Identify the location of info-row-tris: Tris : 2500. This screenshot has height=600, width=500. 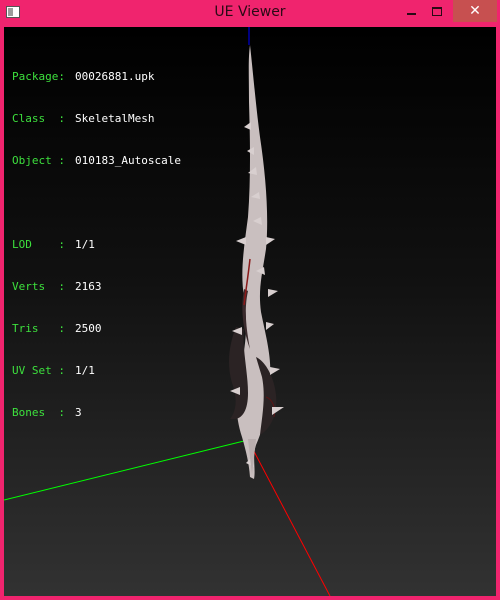
(96, 329).